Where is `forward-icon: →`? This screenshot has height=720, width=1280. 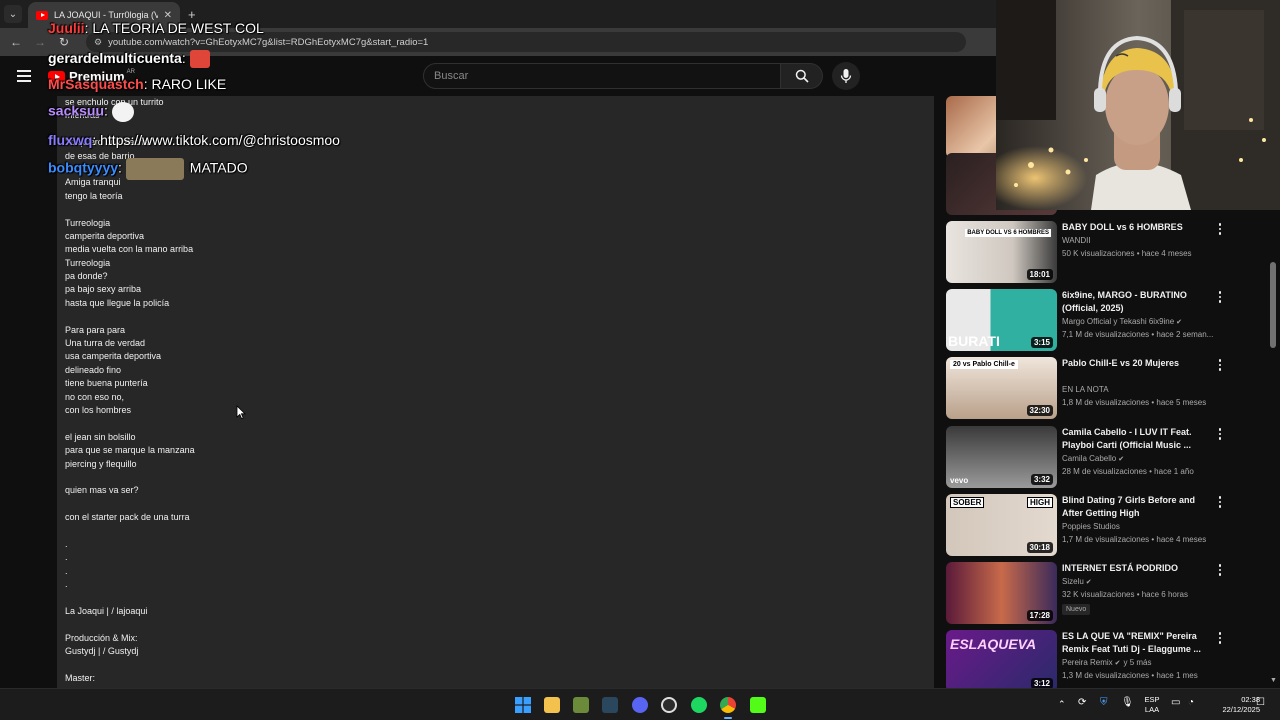
forward-icon: → is located at coordinates (40, 42).